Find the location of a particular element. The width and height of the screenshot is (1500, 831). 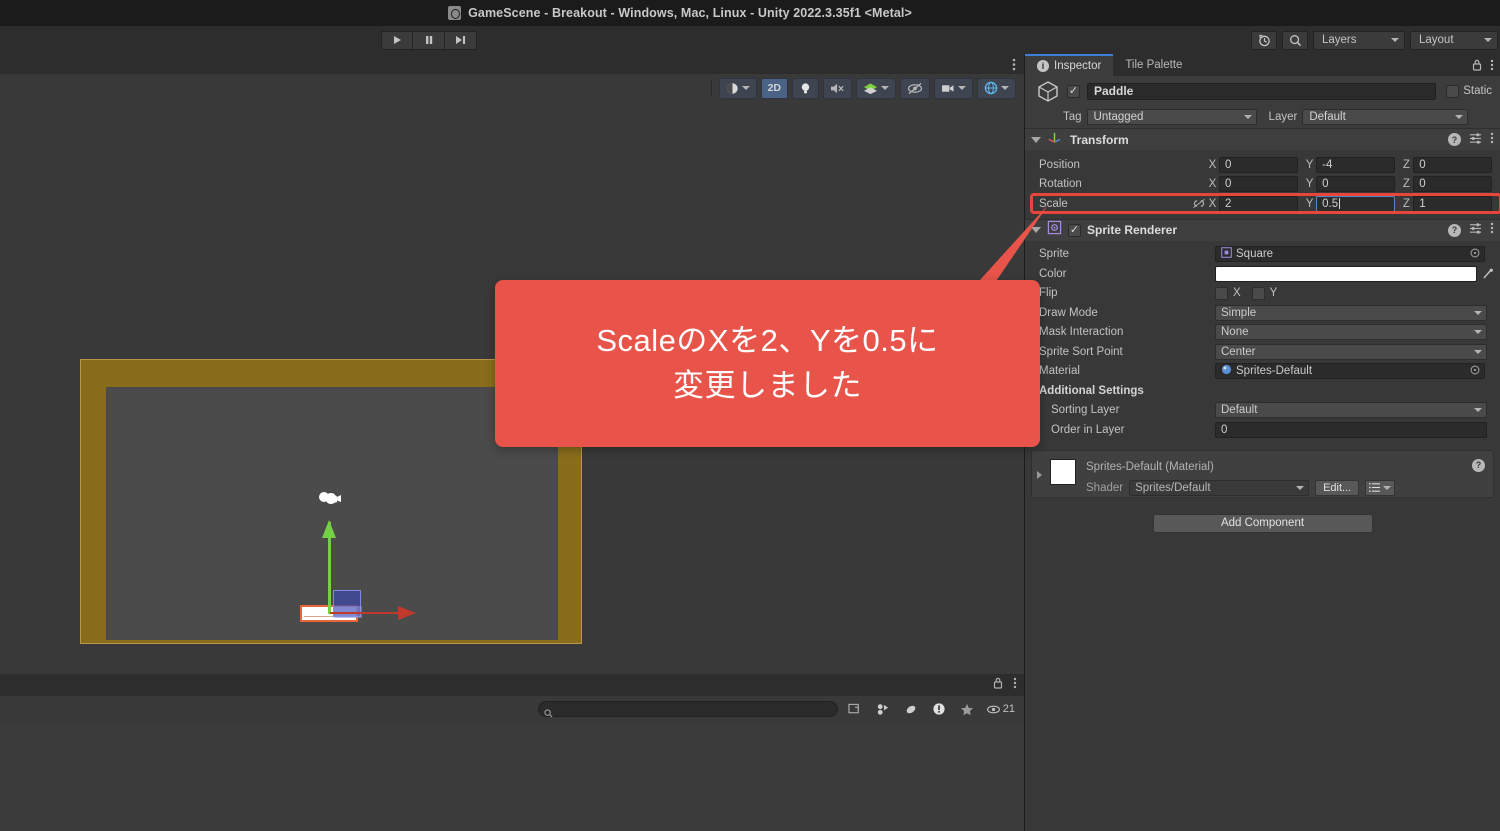

color-label: Color is located at coordinates (1053, 273).